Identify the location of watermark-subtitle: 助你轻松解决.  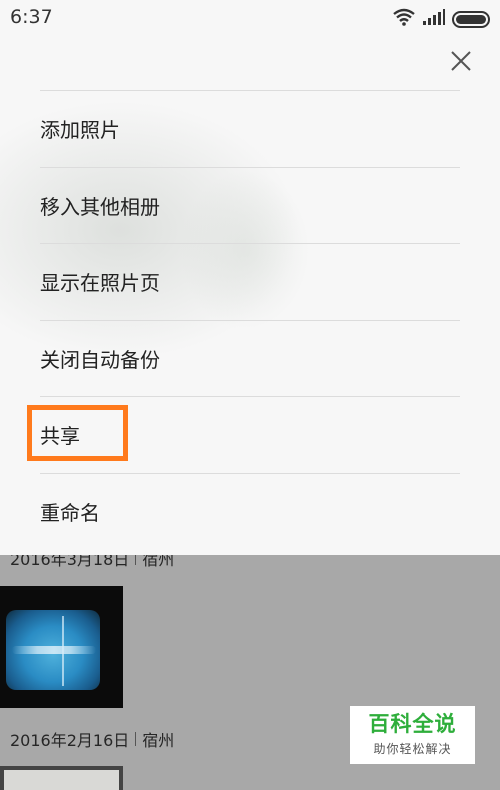
(412, 748).